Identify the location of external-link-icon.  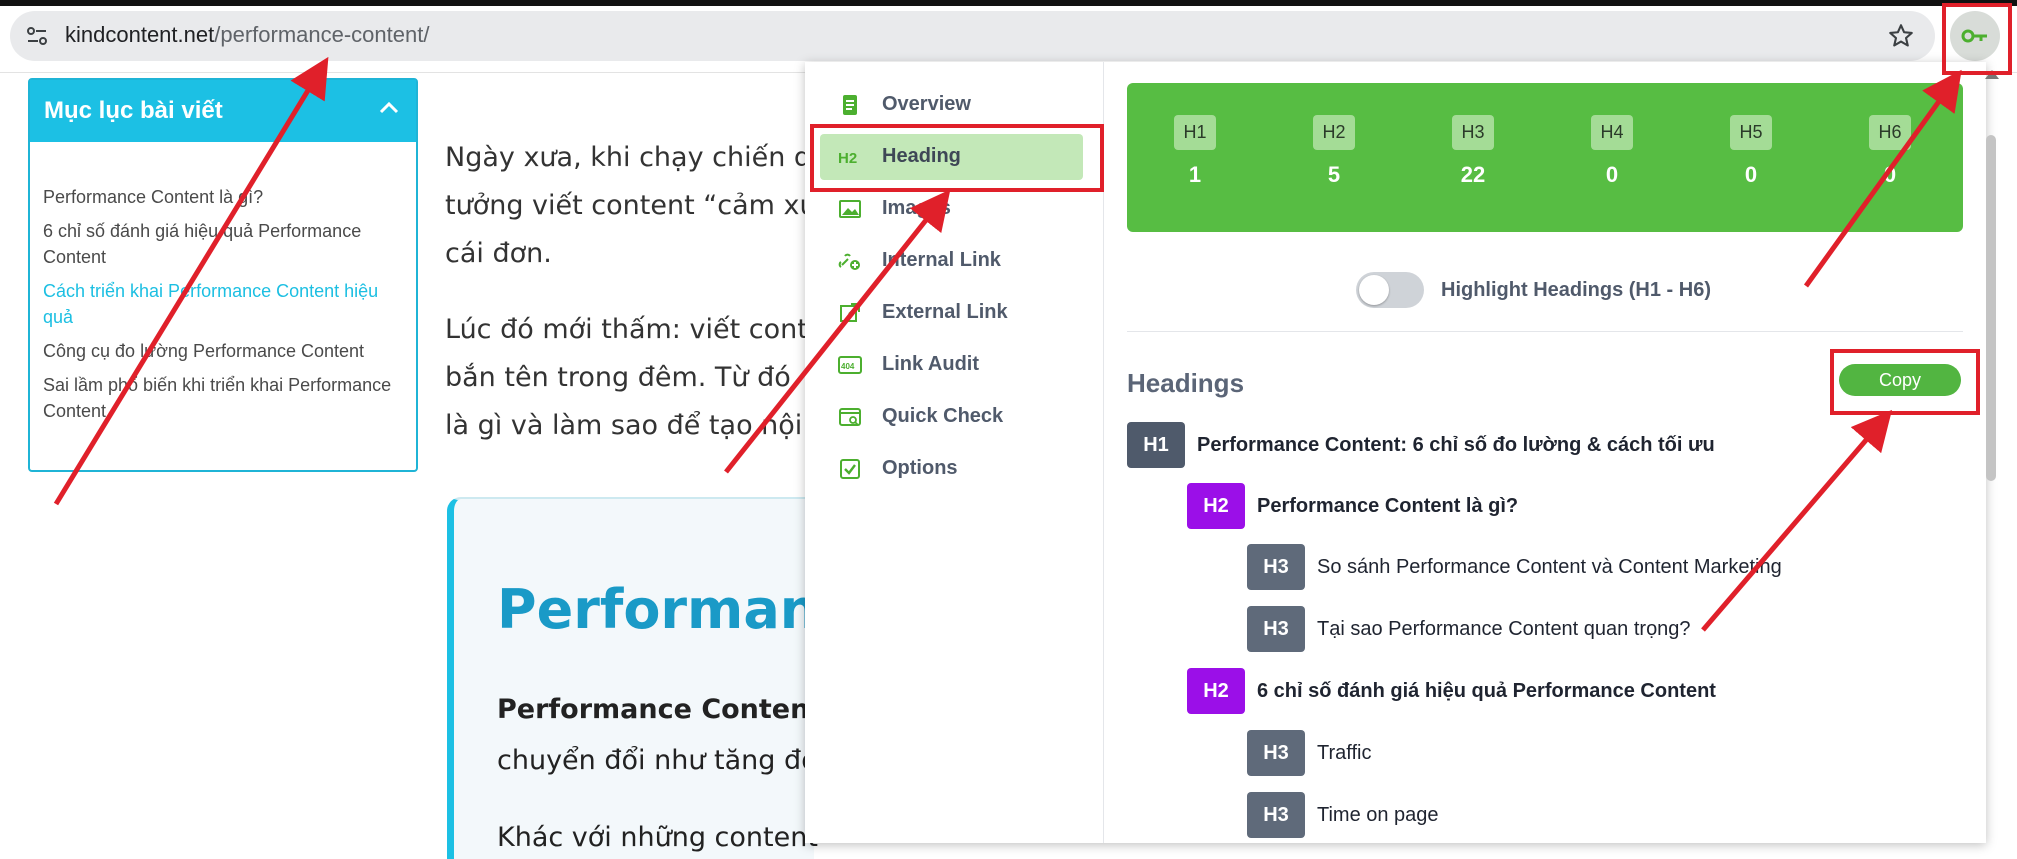
(850, 312).